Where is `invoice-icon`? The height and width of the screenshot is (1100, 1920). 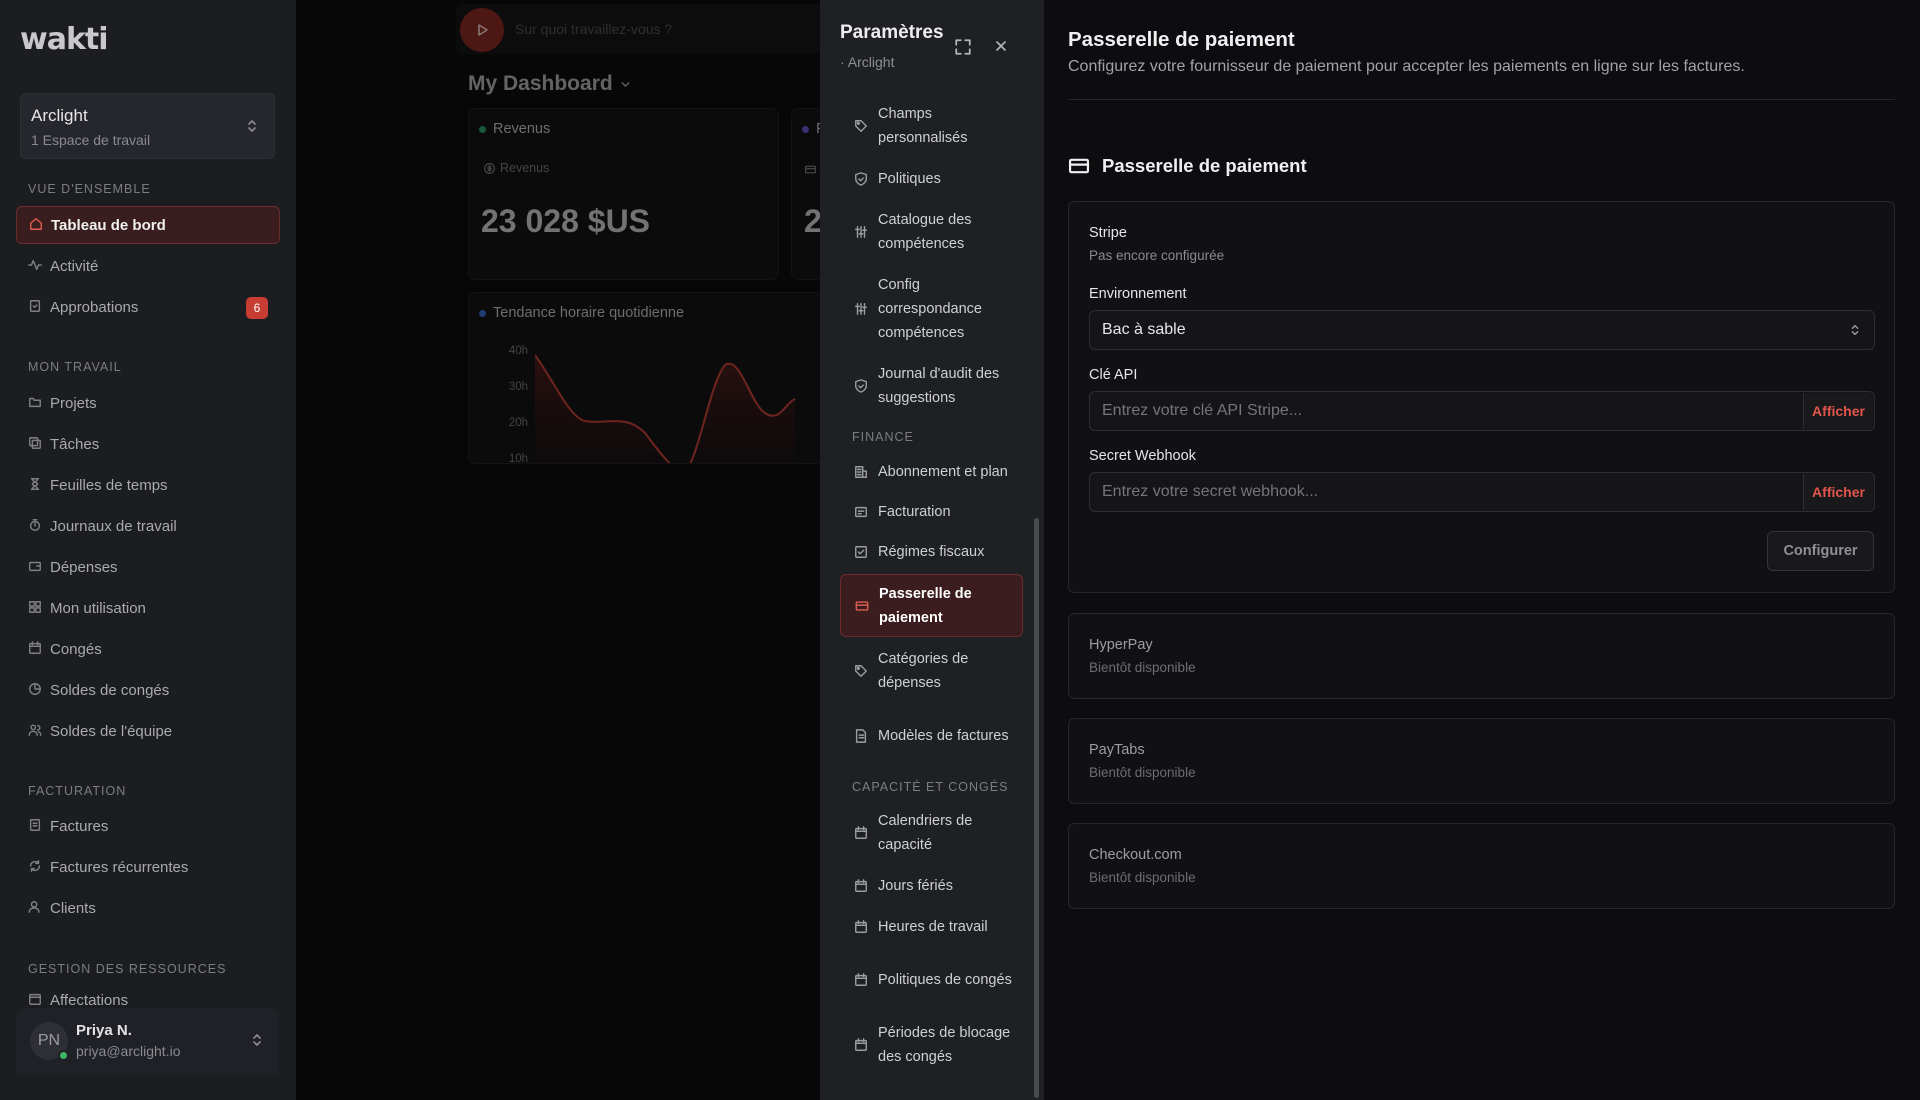 invoice-icon is located at coordinates (36, 826).